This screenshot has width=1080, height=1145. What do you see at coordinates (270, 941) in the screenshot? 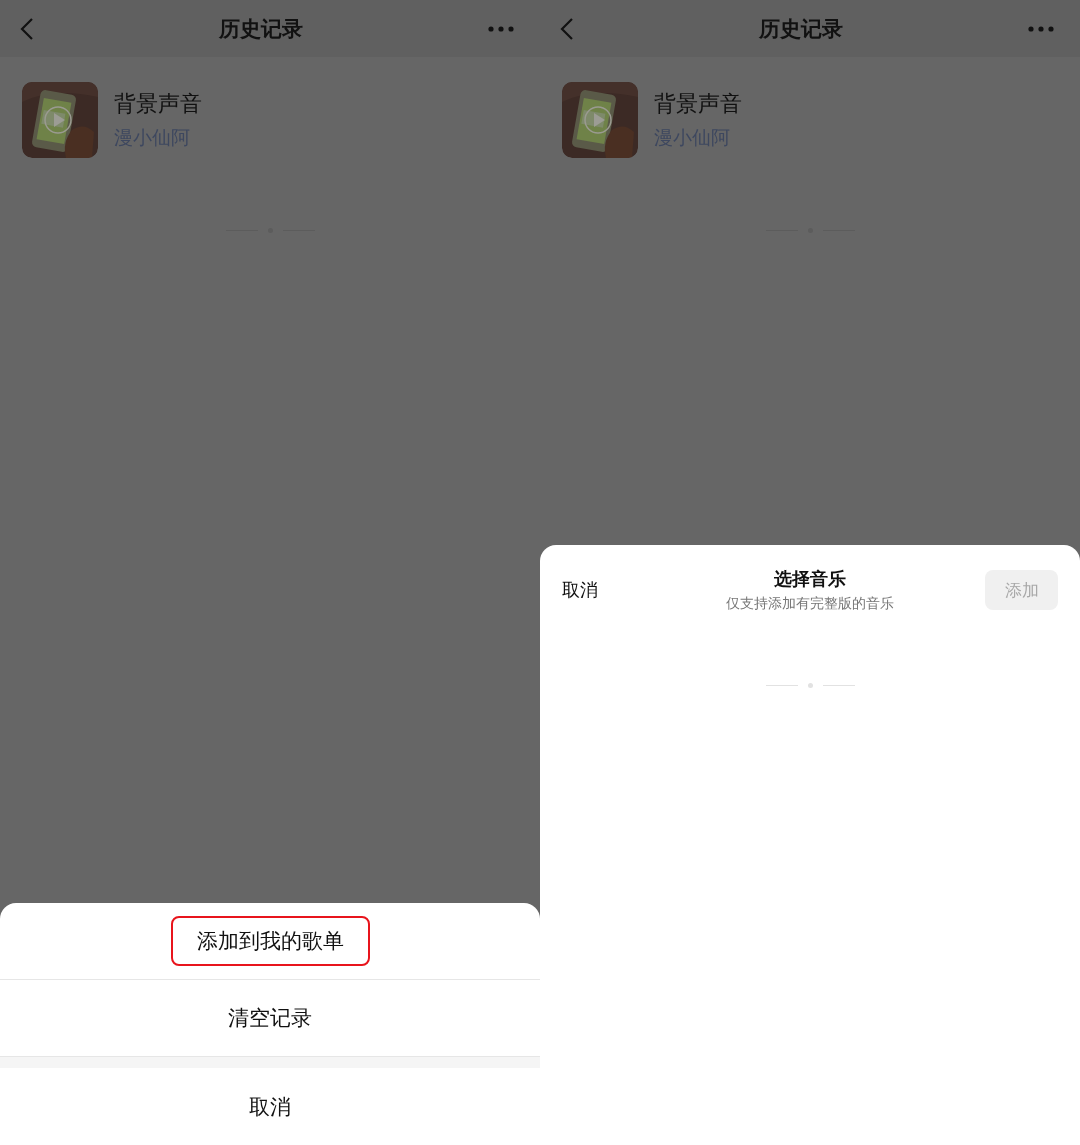
I see `menu-option: 添加到我的歌单` at bounding box center [270, 941].